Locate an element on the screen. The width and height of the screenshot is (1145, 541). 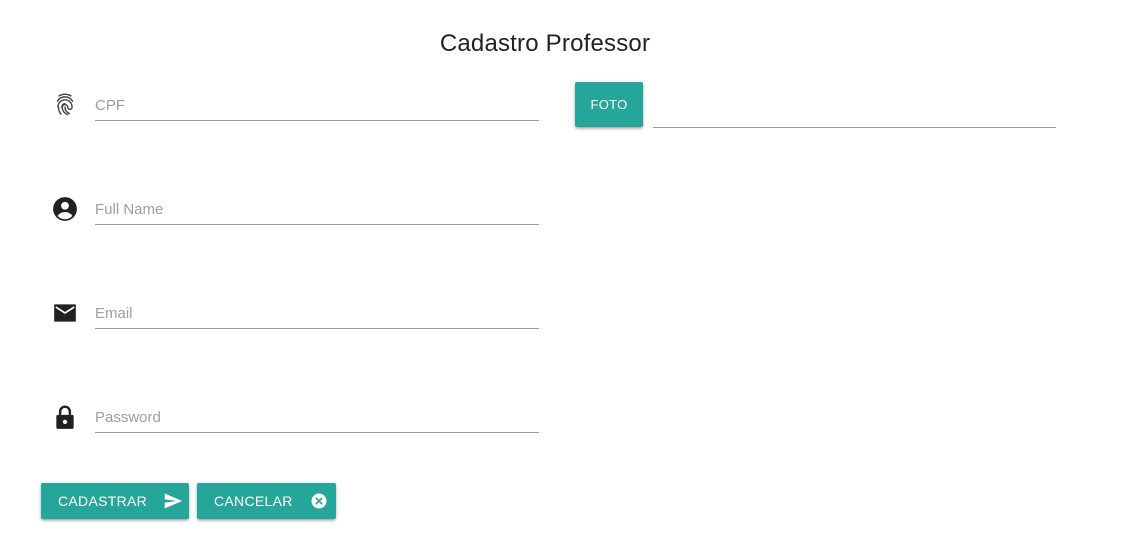
email-input is located at coordinates (317, 313).